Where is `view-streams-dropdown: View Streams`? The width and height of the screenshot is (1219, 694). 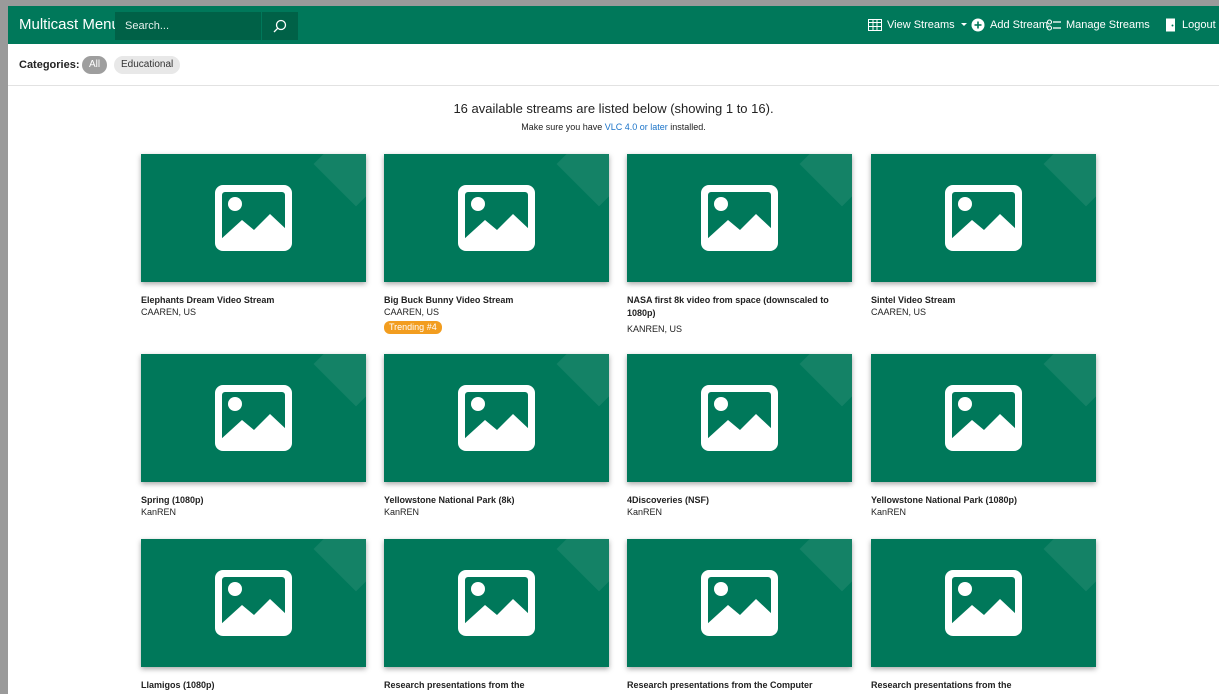 view-streams-dropdown: View Streams is located at coordinates (918, 25).